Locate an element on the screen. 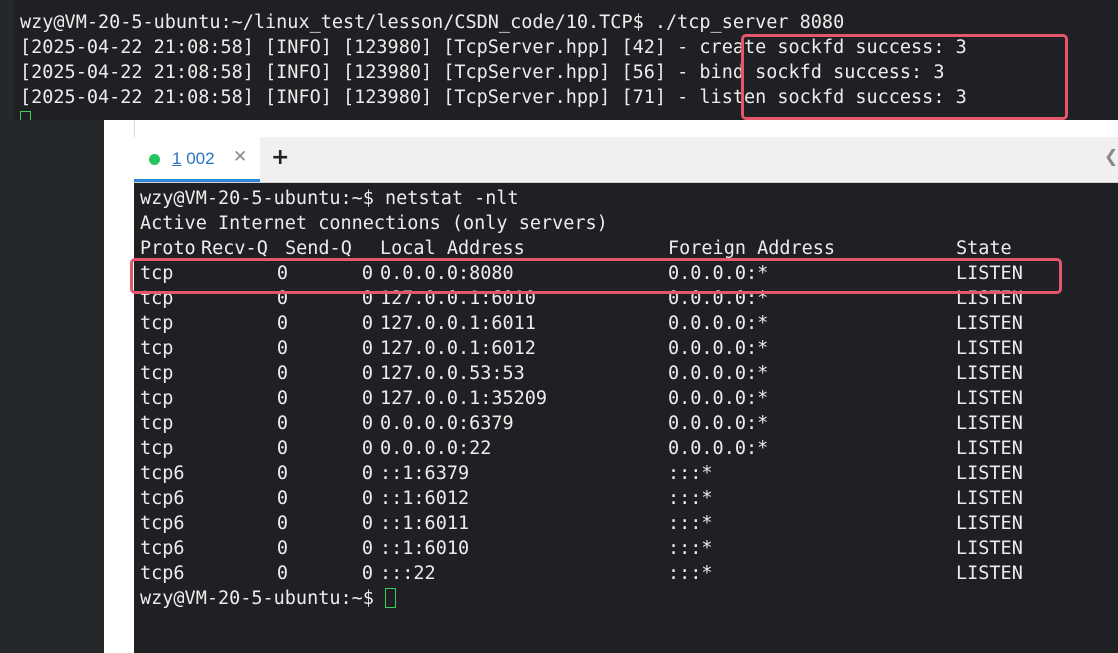  cell-local: 127.0.0.1:6011 is located at coordinates (458, 323).